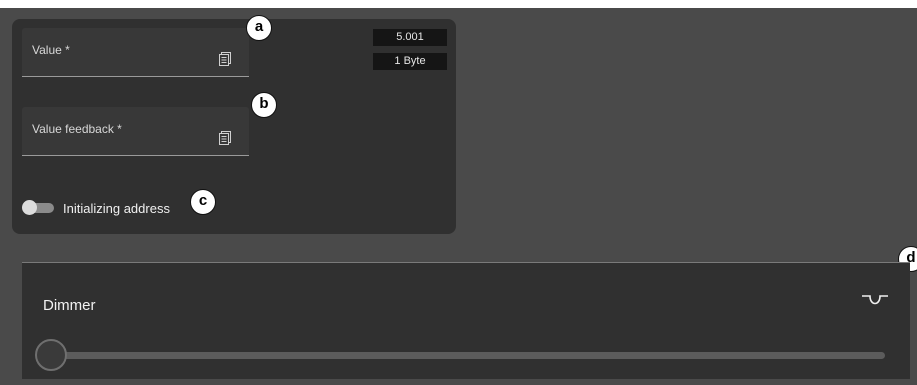 This screenshot has height=385, width=917. I want to click on curve-switch-icon, so click(875, 301).